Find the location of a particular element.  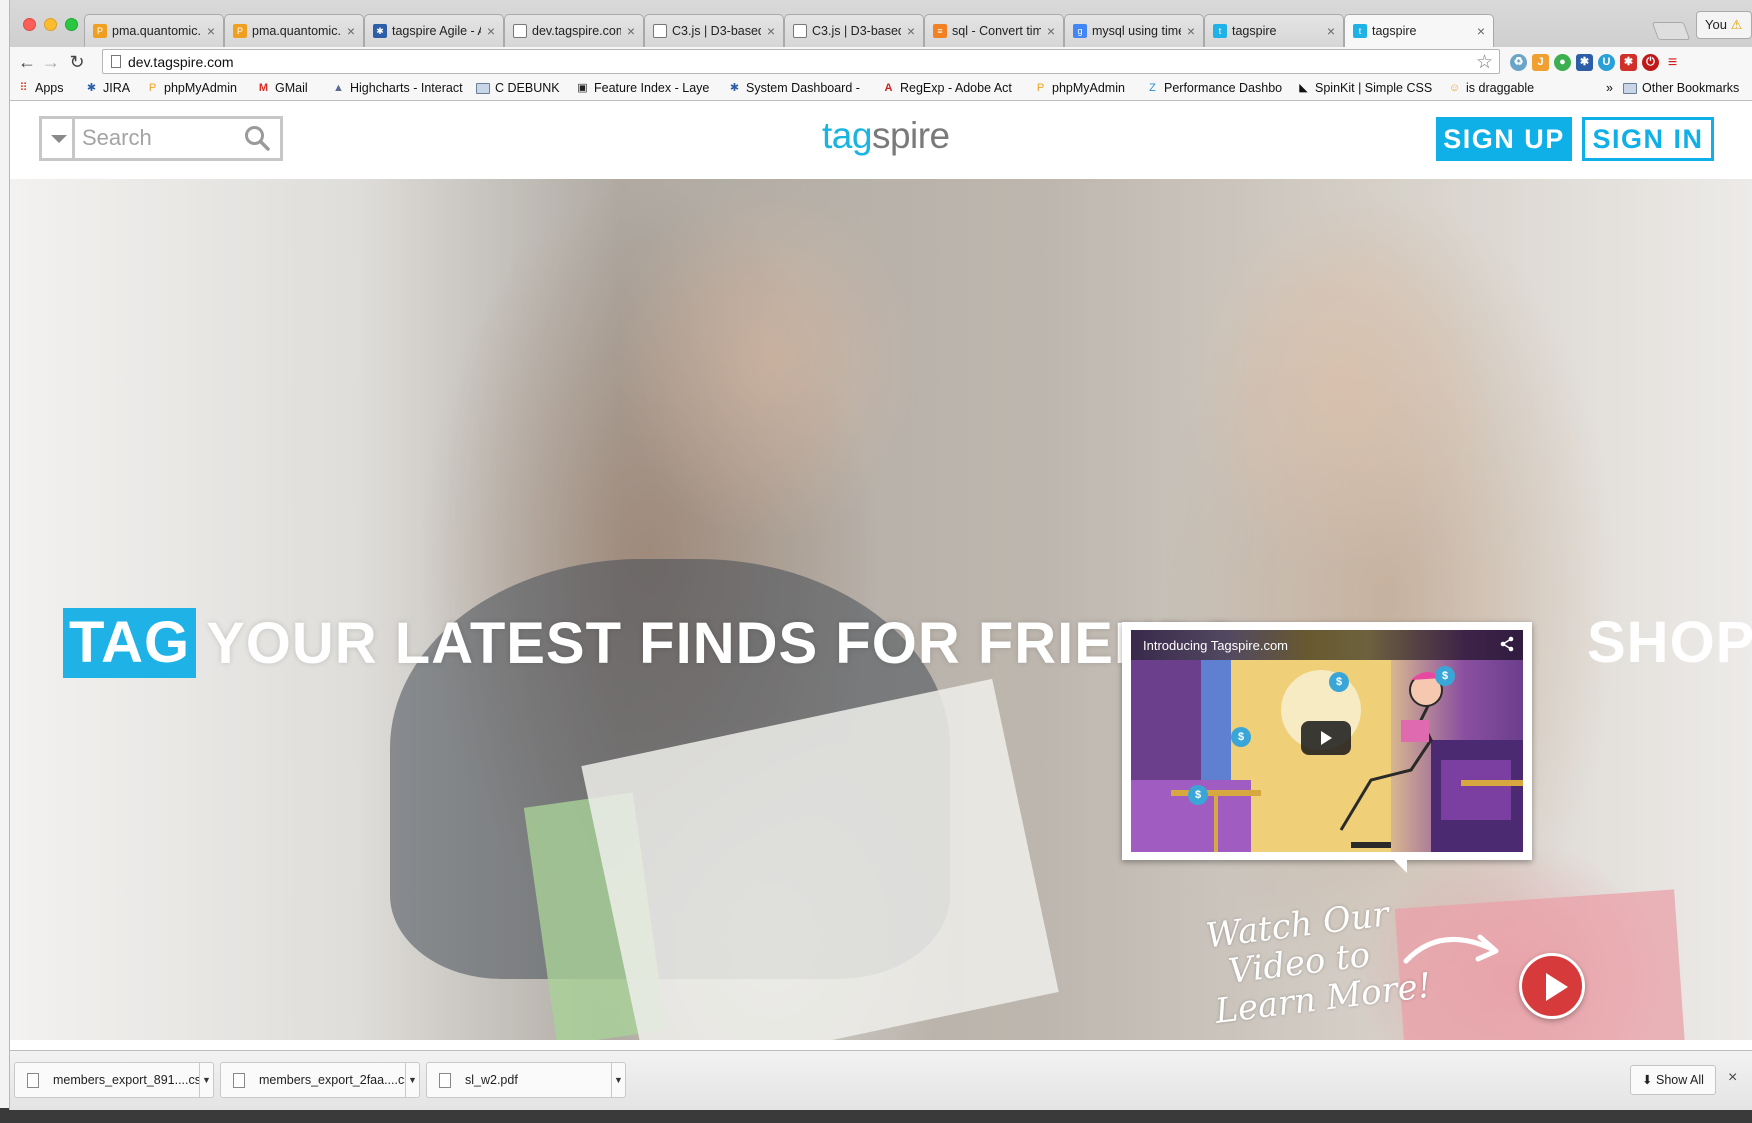

tagspire-logo: tagspire is located at coordinates (886, 136).